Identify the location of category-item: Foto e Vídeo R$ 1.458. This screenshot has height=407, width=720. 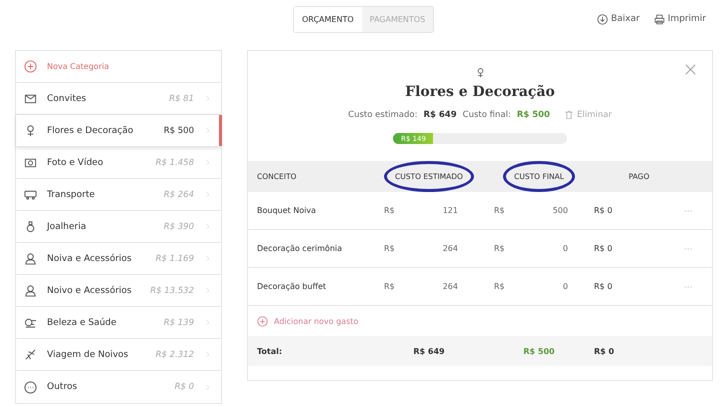
(118, 163).